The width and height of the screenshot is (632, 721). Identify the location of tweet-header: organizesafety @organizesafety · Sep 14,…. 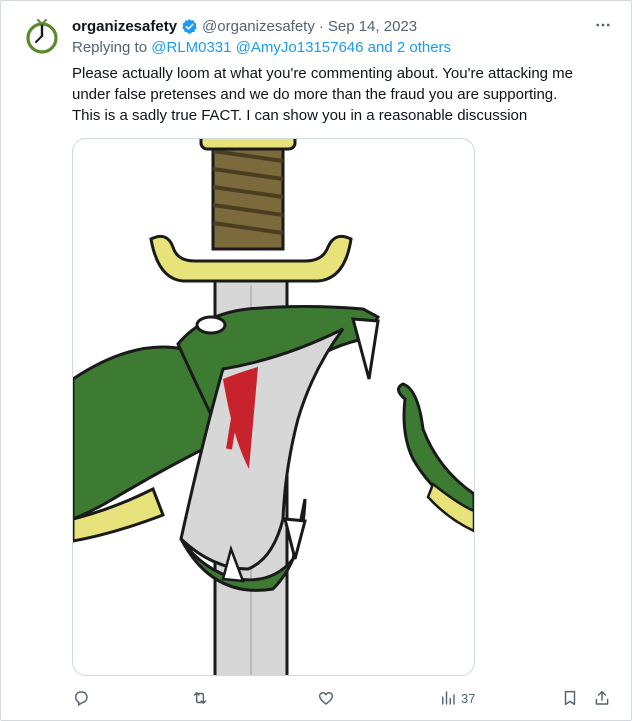
(244, 26).